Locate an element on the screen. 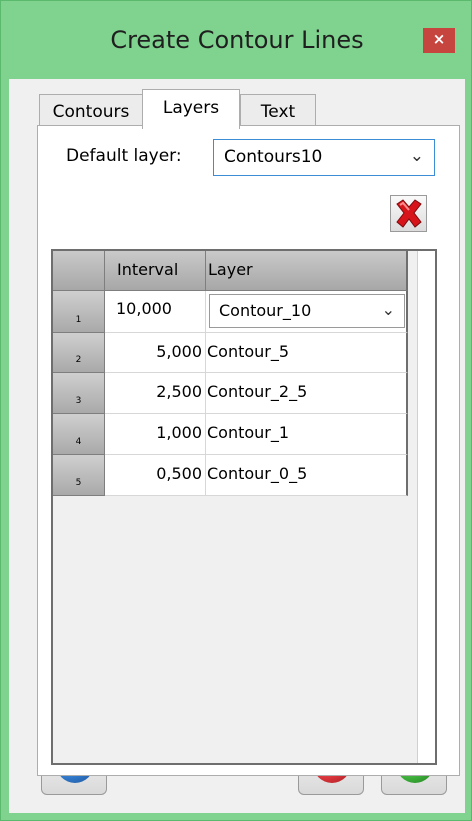 The height and width of the screenshot is (821, 472). row-header-3: 3 is located at coordinates (79, 393).